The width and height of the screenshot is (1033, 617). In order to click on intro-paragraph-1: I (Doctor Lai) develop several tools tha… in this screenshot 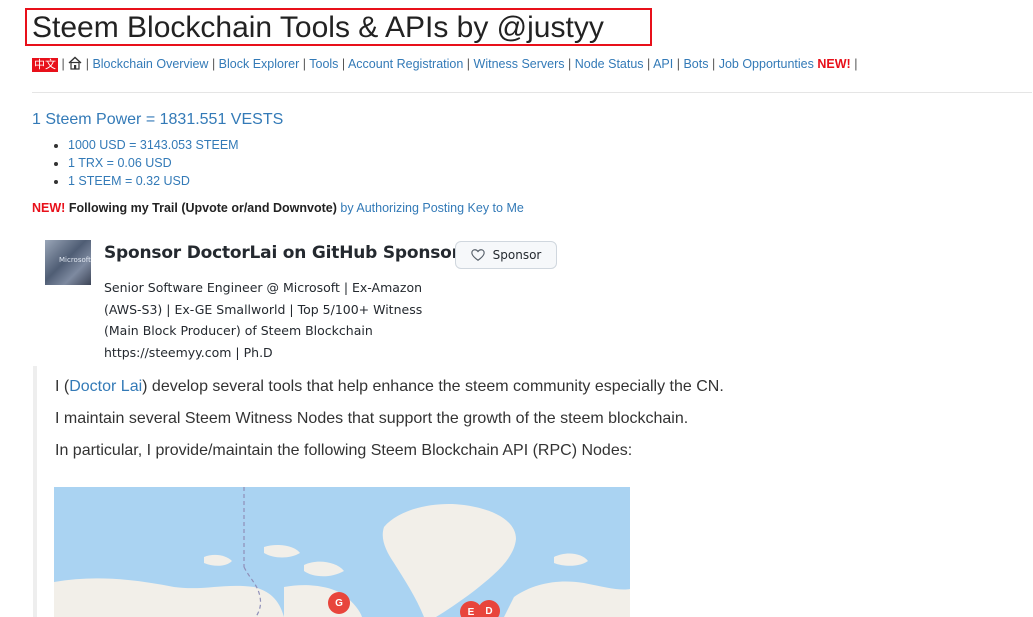, I will do `click(389, 386)`.